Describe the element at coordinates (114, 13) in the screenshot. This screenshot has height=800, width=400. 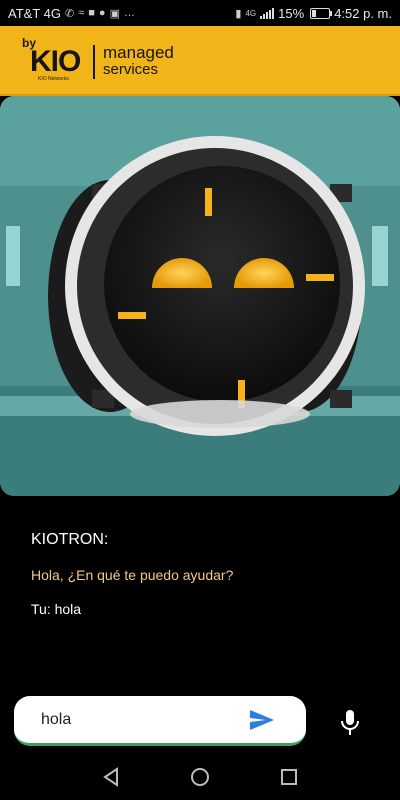
I see `facebook-icon: ▣` at that location.